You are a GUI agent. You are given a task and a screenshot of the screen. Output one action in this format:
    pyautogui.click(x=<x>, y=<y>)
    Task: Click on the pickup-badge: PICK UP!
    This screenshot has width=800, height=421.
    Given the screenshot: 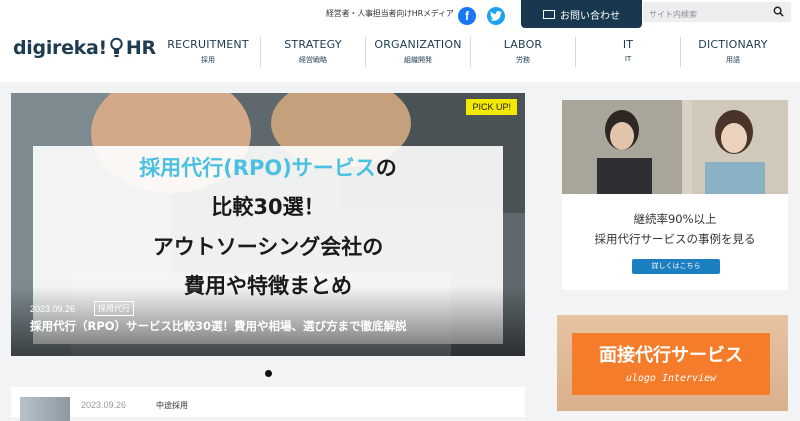 What is the action you would take?
    pyautogui.click(x=491, y=107)
    